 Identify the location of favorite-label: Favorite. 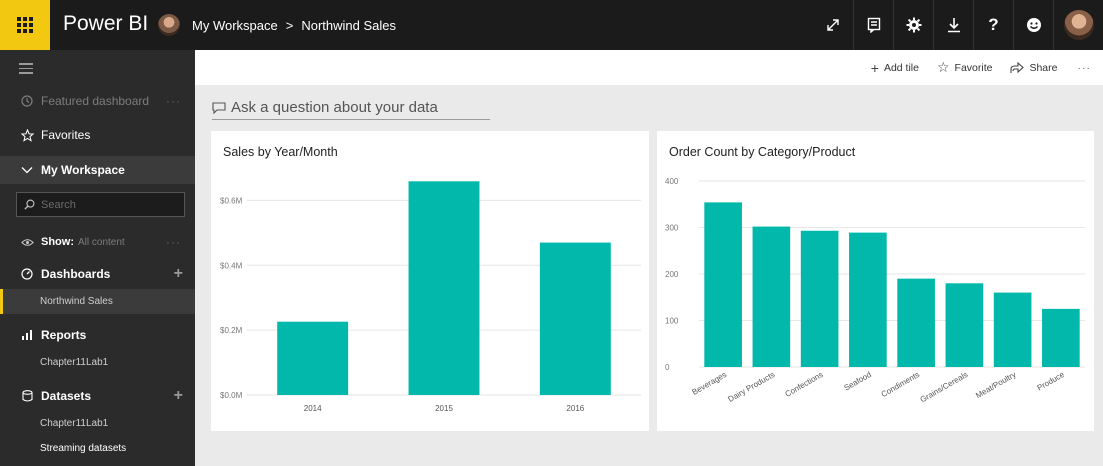
(973, 67).